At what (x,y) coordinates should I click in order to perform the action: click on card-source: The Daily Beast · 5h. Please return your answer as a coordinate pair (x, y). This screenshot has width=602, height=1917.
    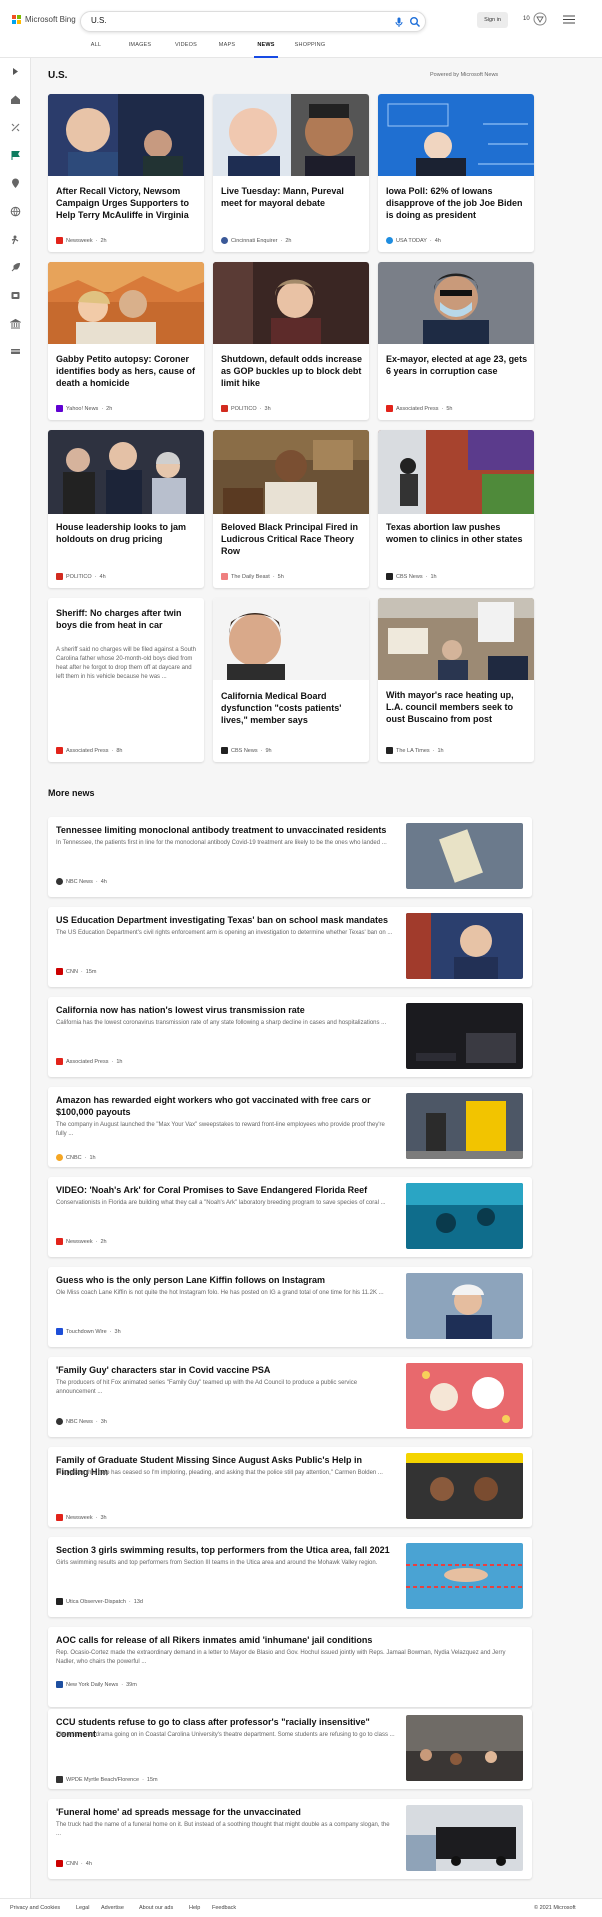
    Looking at the image, I should click on (252, 576).